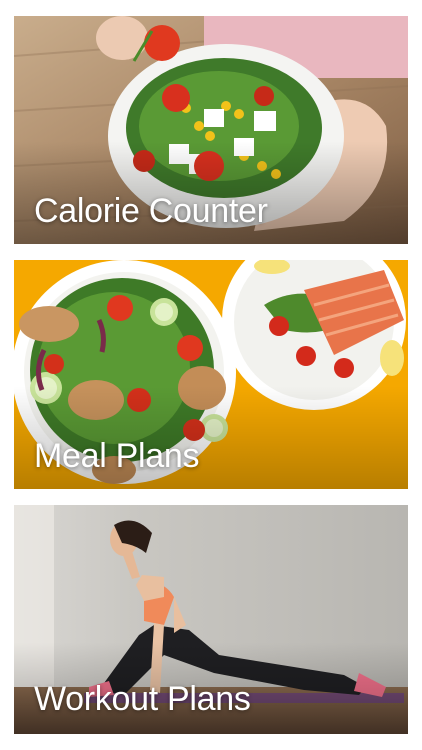  Describe the element at coordinates (117, 456) in the screenshot. I see `meal-plans-label: Meal Plans` at that location.